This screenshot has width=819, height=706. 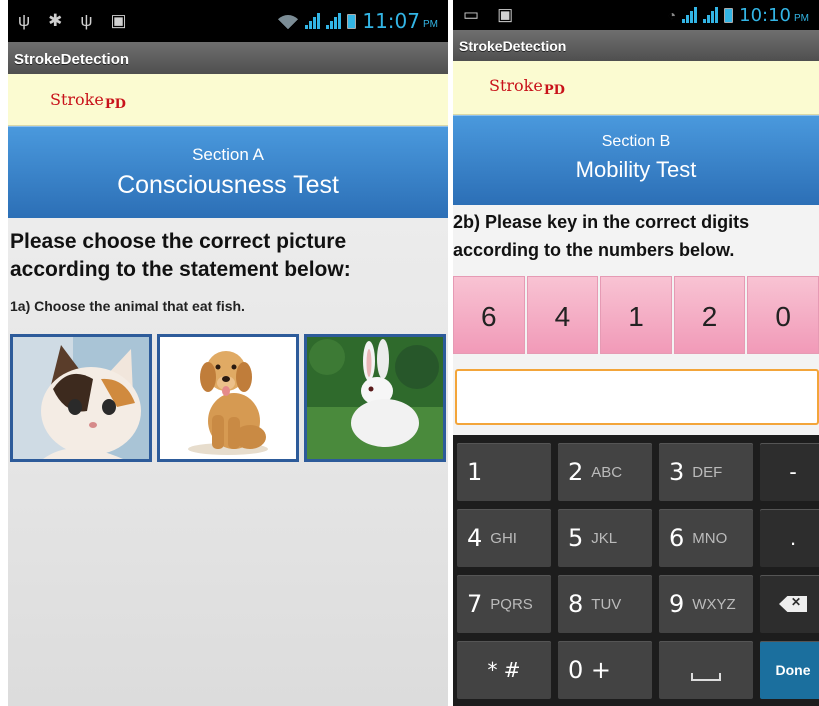 What do you see at coordinates (55, 20) in the screenshot?
I see `debug-icon: ✱` at bounding box center [55, 20].